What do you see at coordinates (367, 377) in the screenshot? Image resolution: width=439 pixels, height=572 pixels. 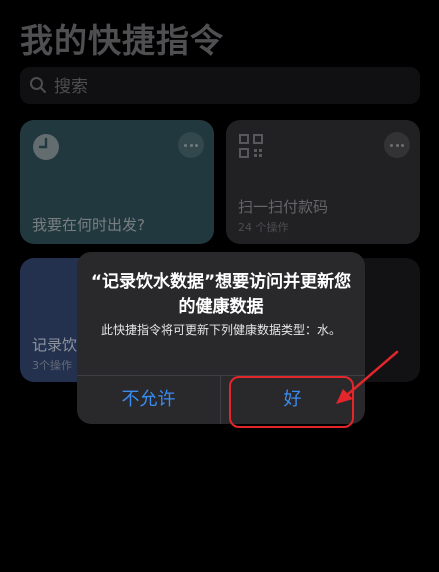 I see `arrow-annotation-icon` at bounding box center [367, 377].